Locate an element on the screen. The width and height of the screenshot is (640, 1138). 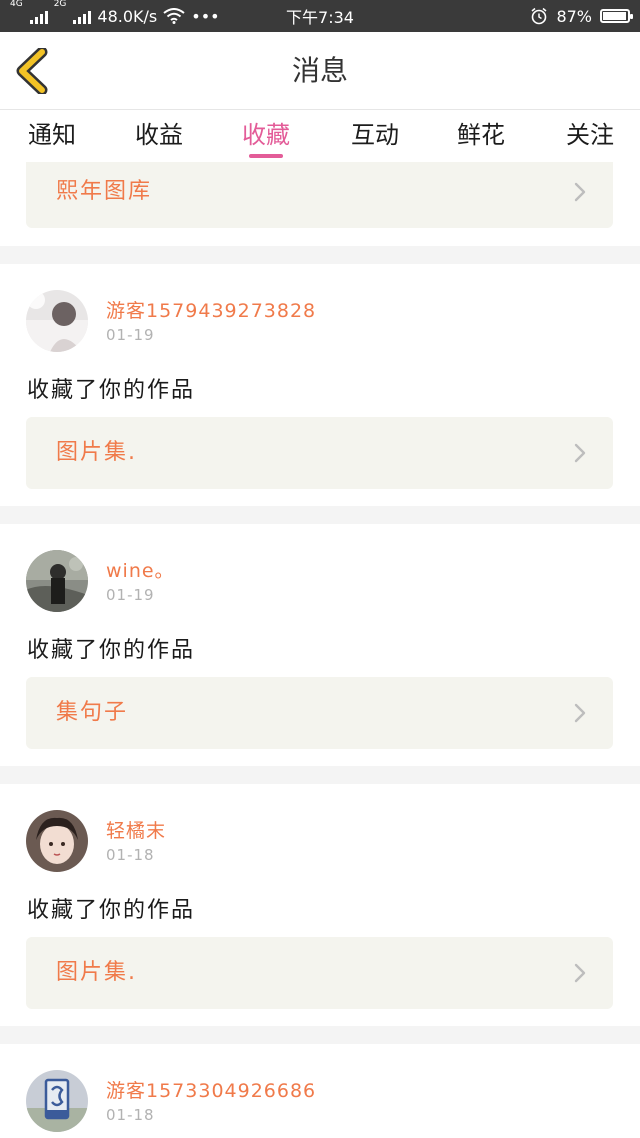
battery-icon is located at coordinates (616, 16).